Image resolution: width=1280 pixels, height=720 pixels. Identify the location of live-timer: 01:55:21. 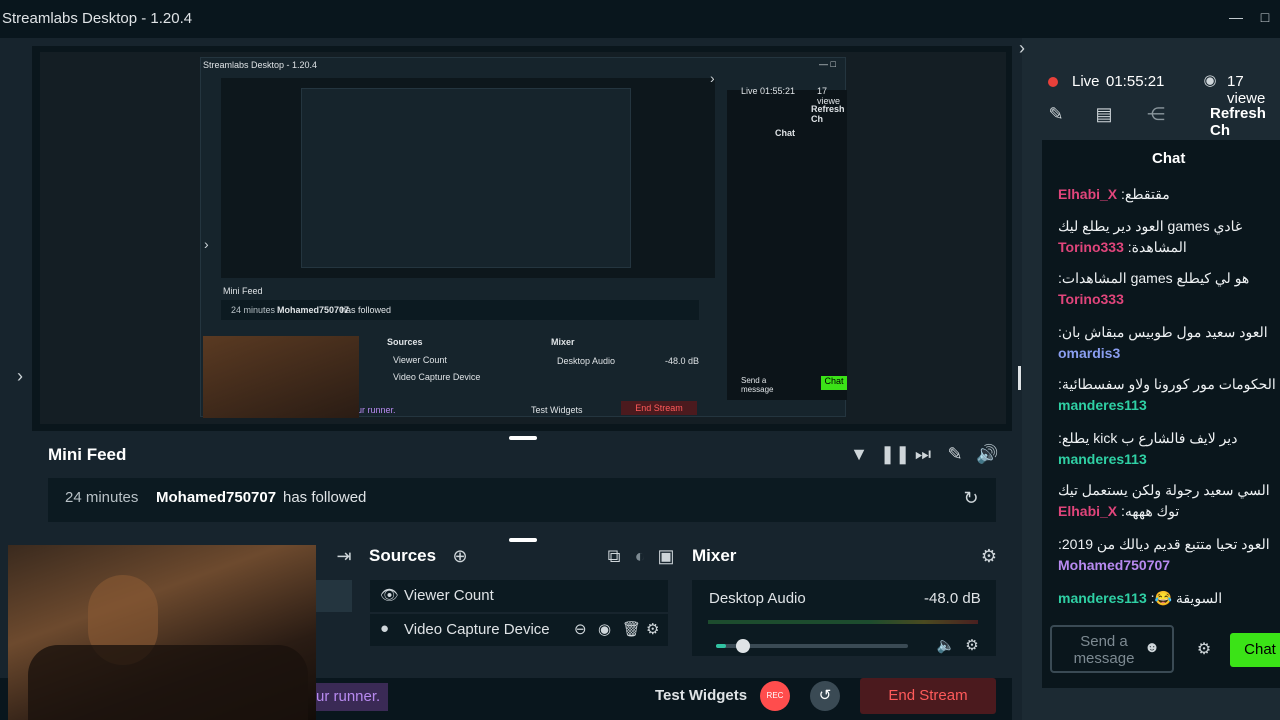
(1135, 81).